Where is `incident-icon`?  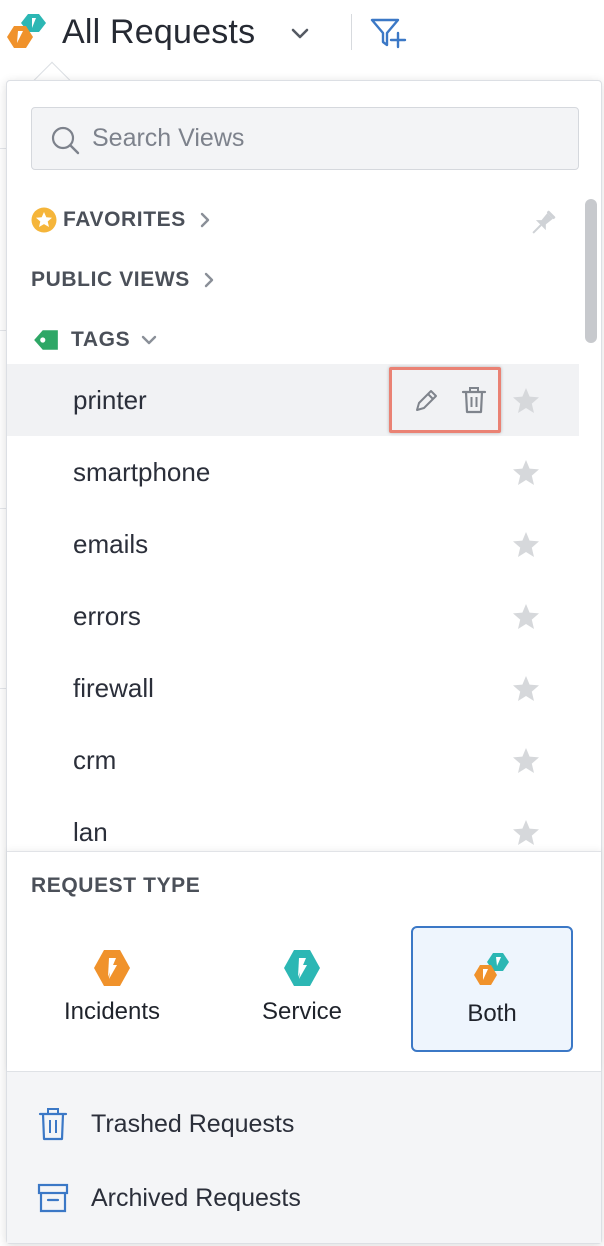 incident-icon is located at coordinates (112, 968).